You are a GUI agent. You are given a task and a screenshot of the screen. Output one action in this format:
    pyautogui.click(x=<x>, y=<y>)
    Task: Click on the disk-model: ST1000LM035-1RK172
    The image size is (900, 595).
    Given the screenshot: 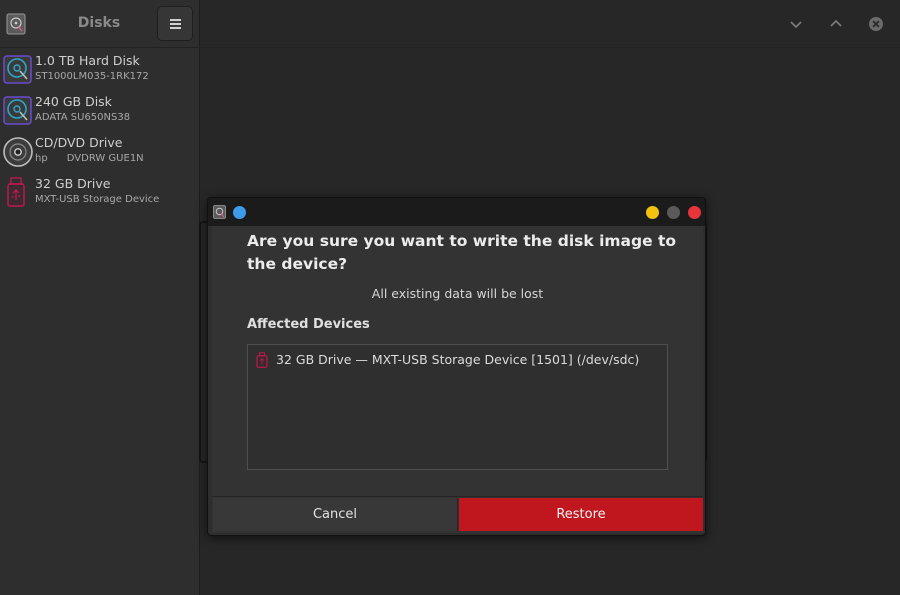 What is the action you would take?
    pyautogui.click(x=92, y=76)
    